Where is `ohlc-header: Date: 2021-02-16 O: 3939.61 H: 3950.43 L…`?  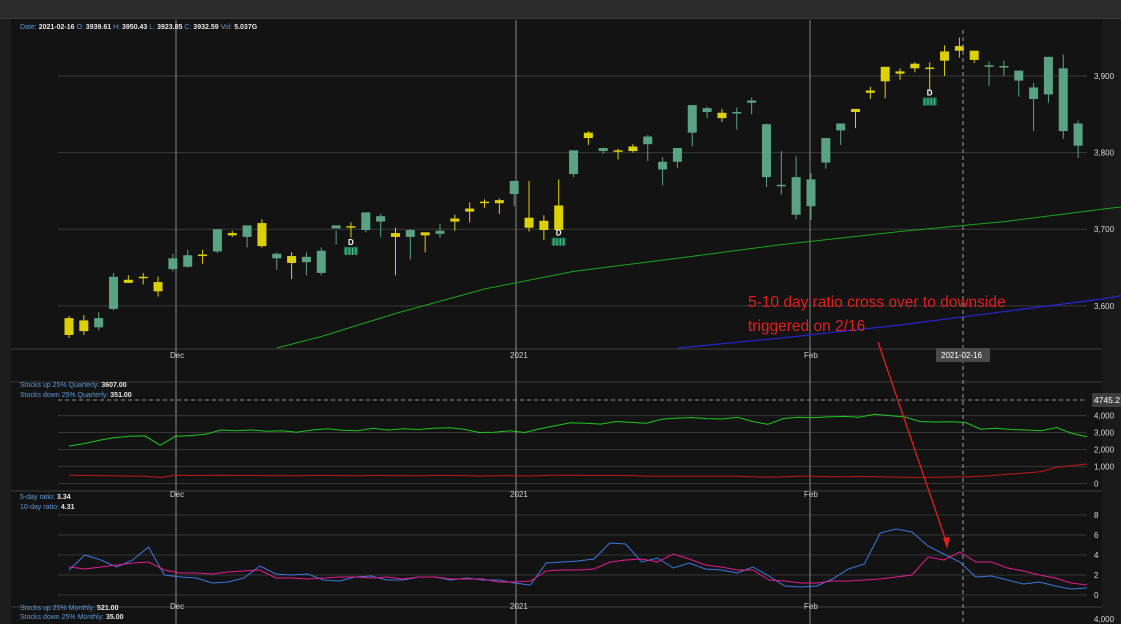
ohlc-header: Date: 2021-02-16 O: 3939.61 H: 3950.43 L… is located at coordinates (138, 27).